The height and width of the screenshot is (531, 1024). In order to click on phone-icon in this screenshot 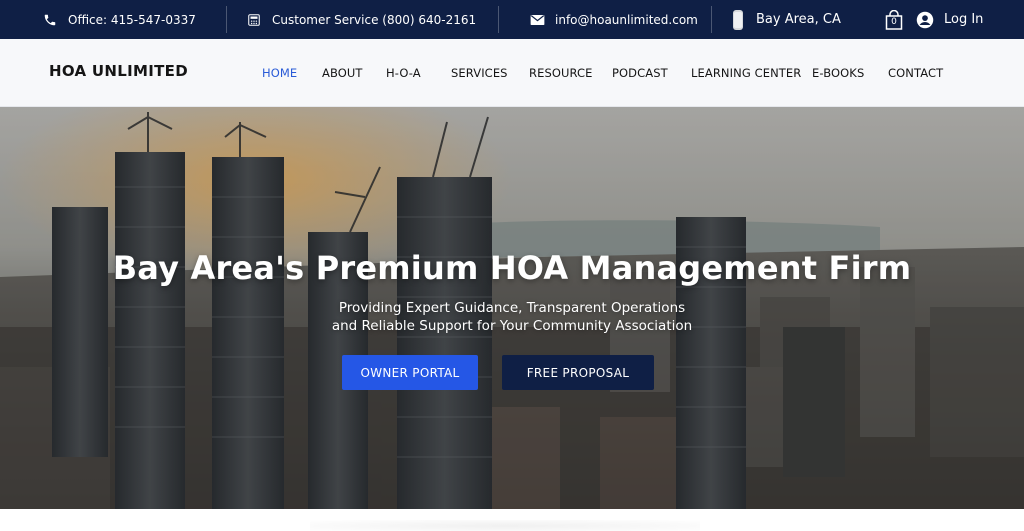, I will do `click(50, 20)`.